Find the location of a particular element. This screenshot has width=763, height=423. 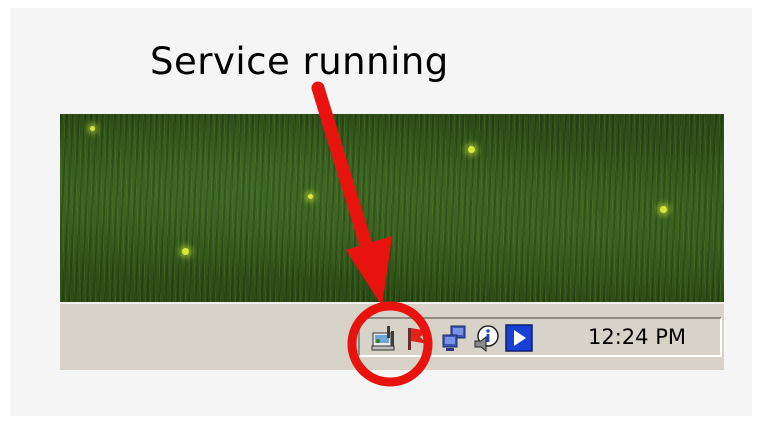

info-speaker-icon is located at coordinates (487, 338).